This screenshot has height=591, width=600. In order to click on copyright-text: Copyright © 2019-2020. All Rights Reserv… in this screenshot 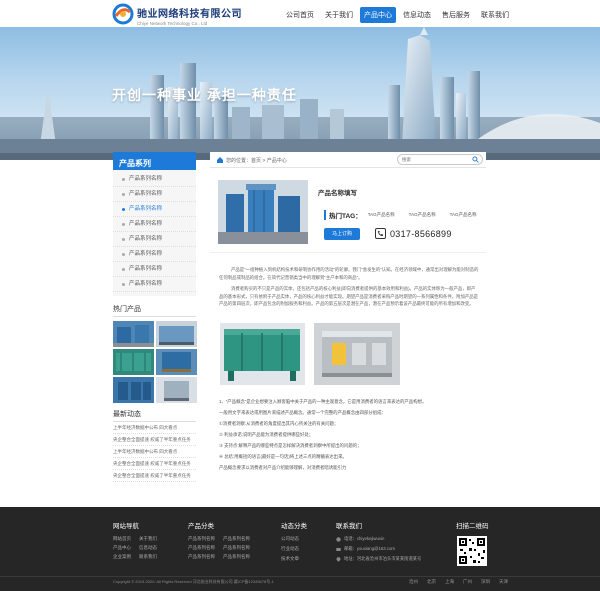, I will do `click(193, 581)`.